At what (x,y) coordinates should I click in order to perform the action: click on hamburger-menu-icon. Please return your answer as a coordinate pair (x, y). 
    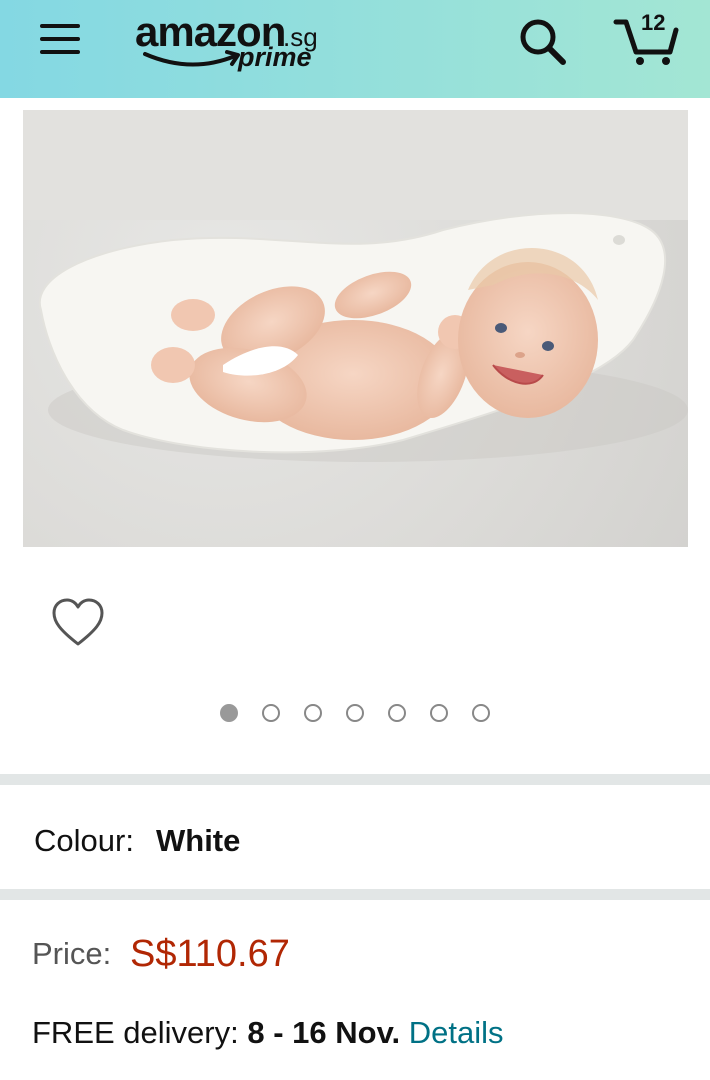
    Looking at the image, I should click on (62, 38).